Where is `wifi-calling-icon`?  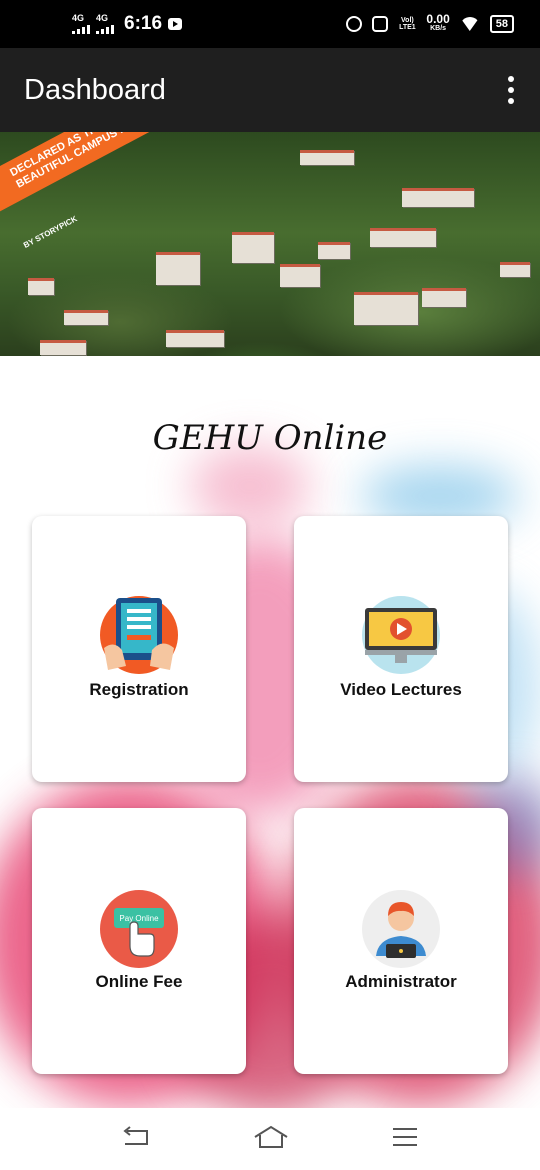 wifi-calling-icon is located at coordinates (380, 24).